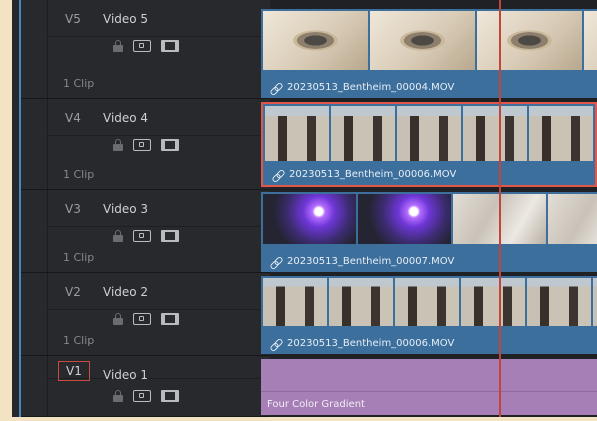  Describe the element at coordinates (6, 210) in the screenshot. I see `background-margin` at that location.